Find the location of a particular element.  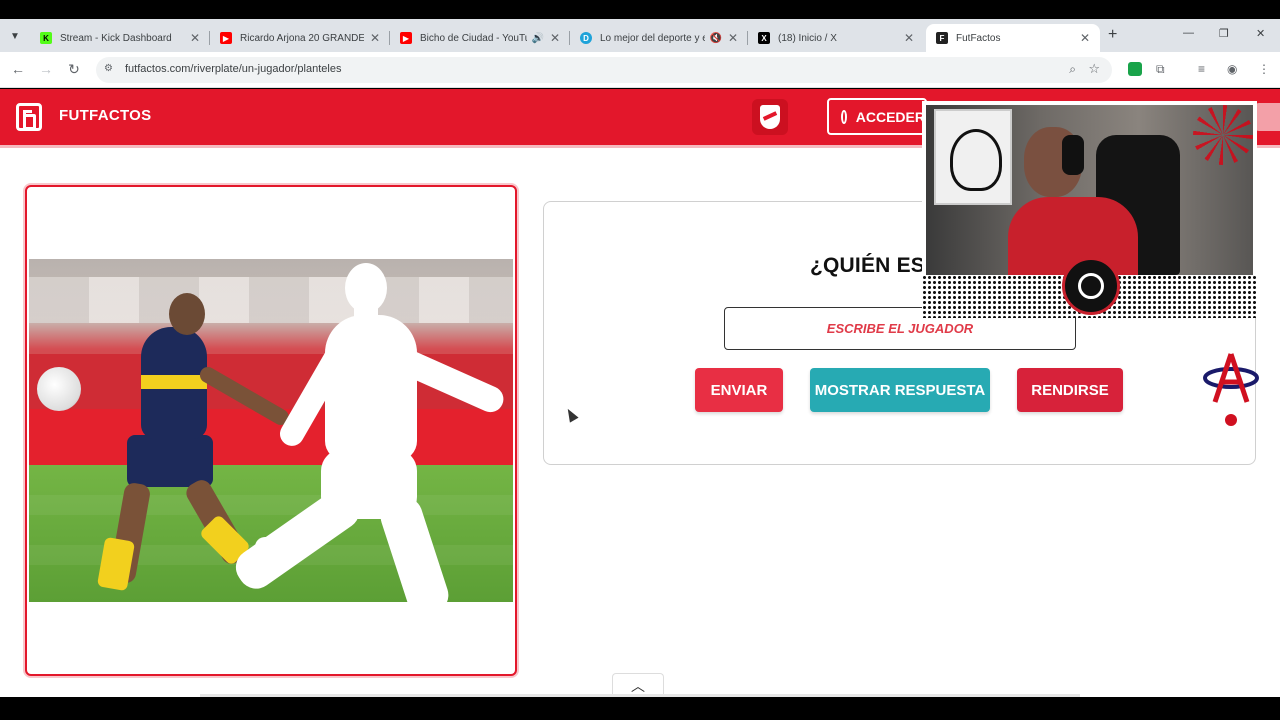

tab-title: Lo mejor del deporte y e is located at coordinates (653, 38).